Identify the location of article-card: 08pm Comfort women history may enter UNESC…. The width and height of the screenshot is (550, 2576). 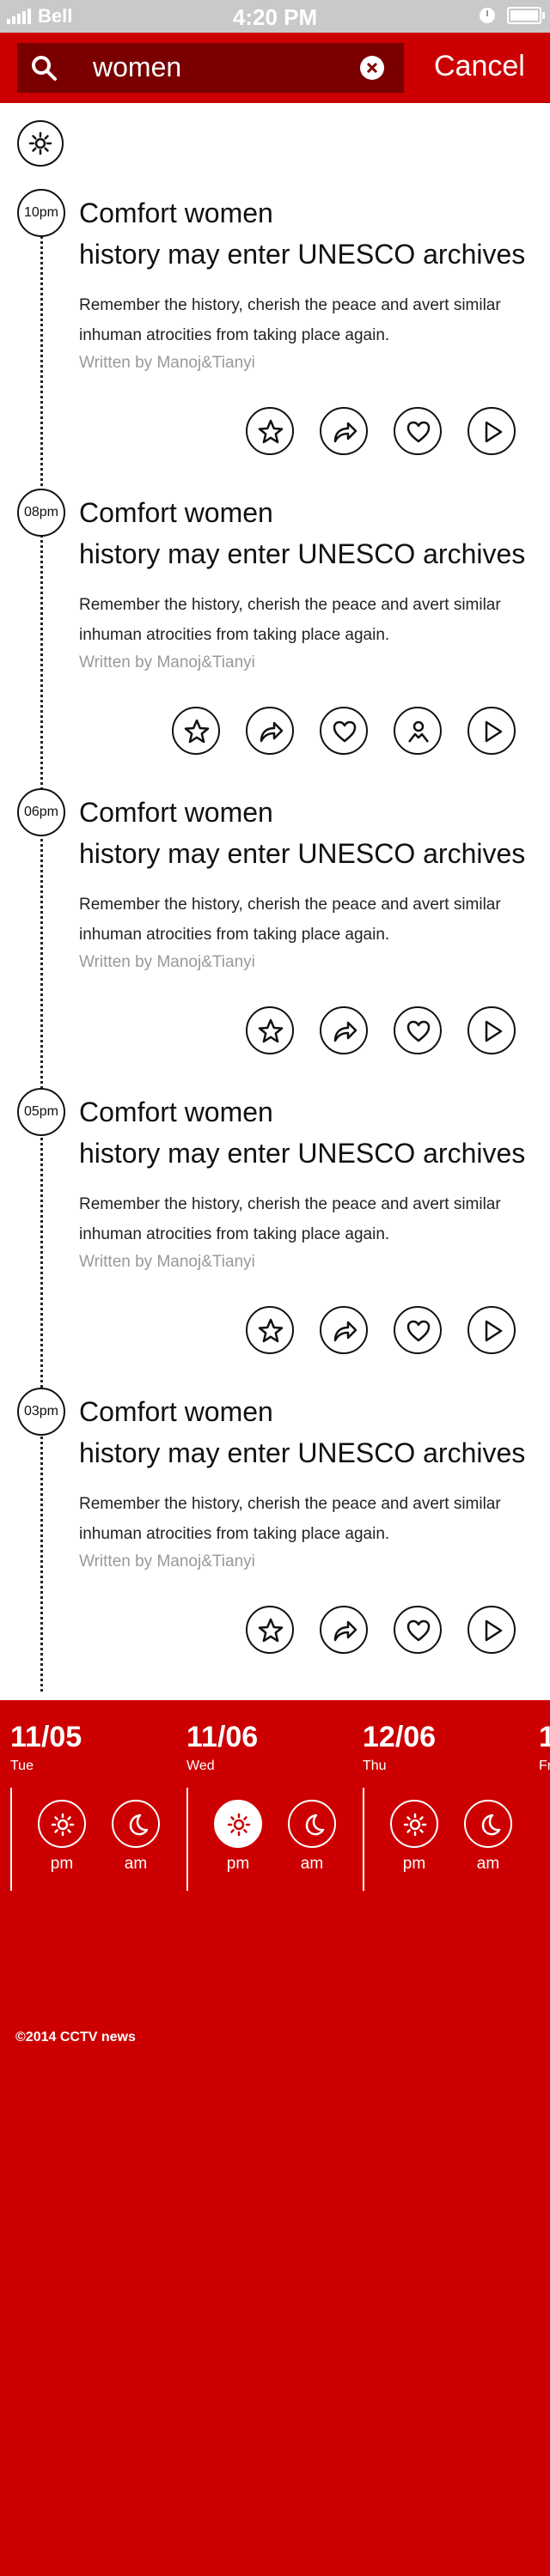
(275, 630).